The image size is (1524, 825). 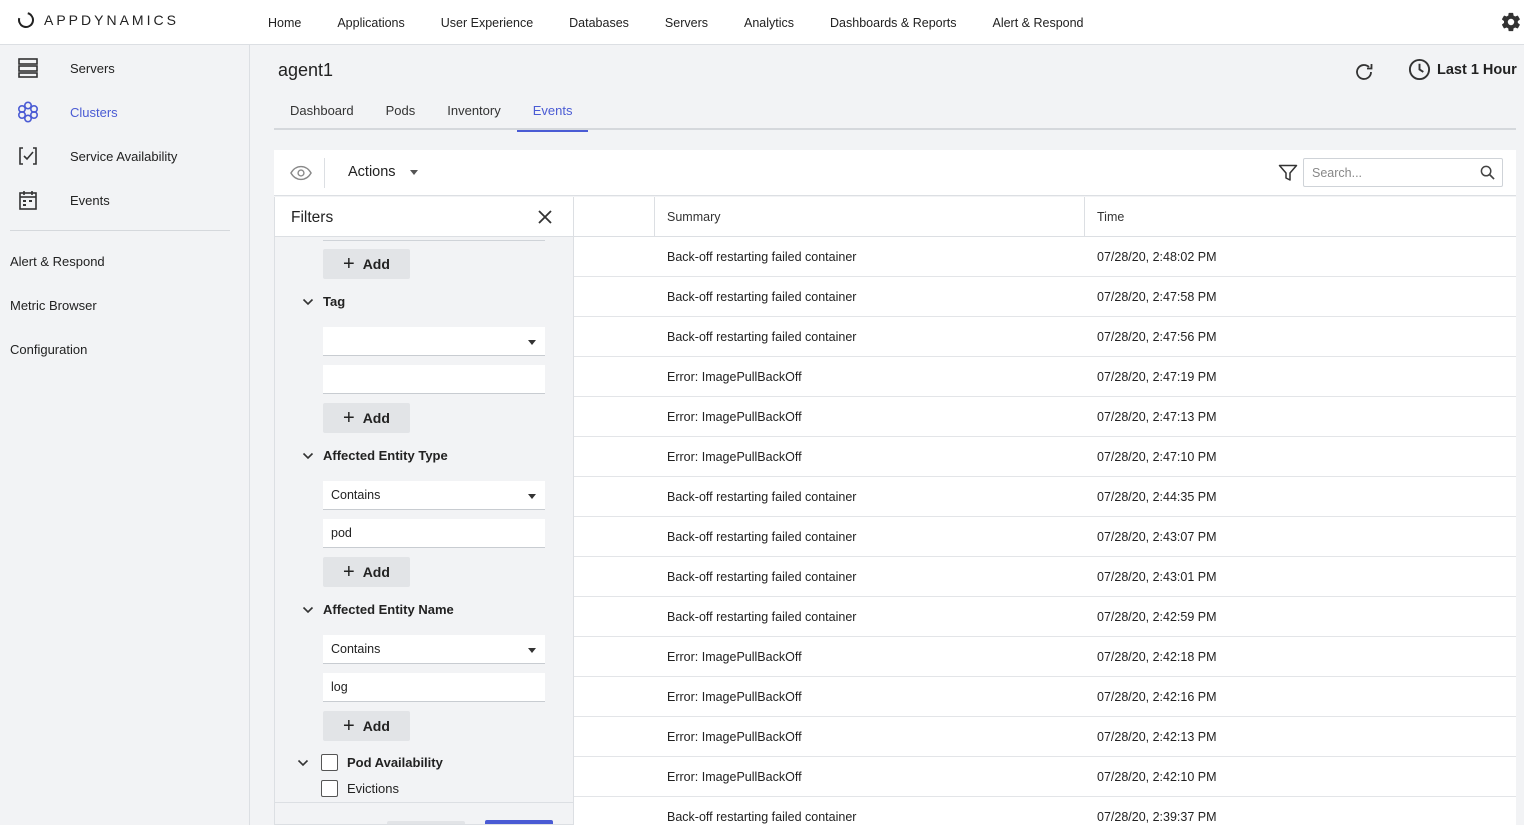 I want to click on cell-time: 07/28/20, 2:43:01 PM, so click(x=1157, y=577).